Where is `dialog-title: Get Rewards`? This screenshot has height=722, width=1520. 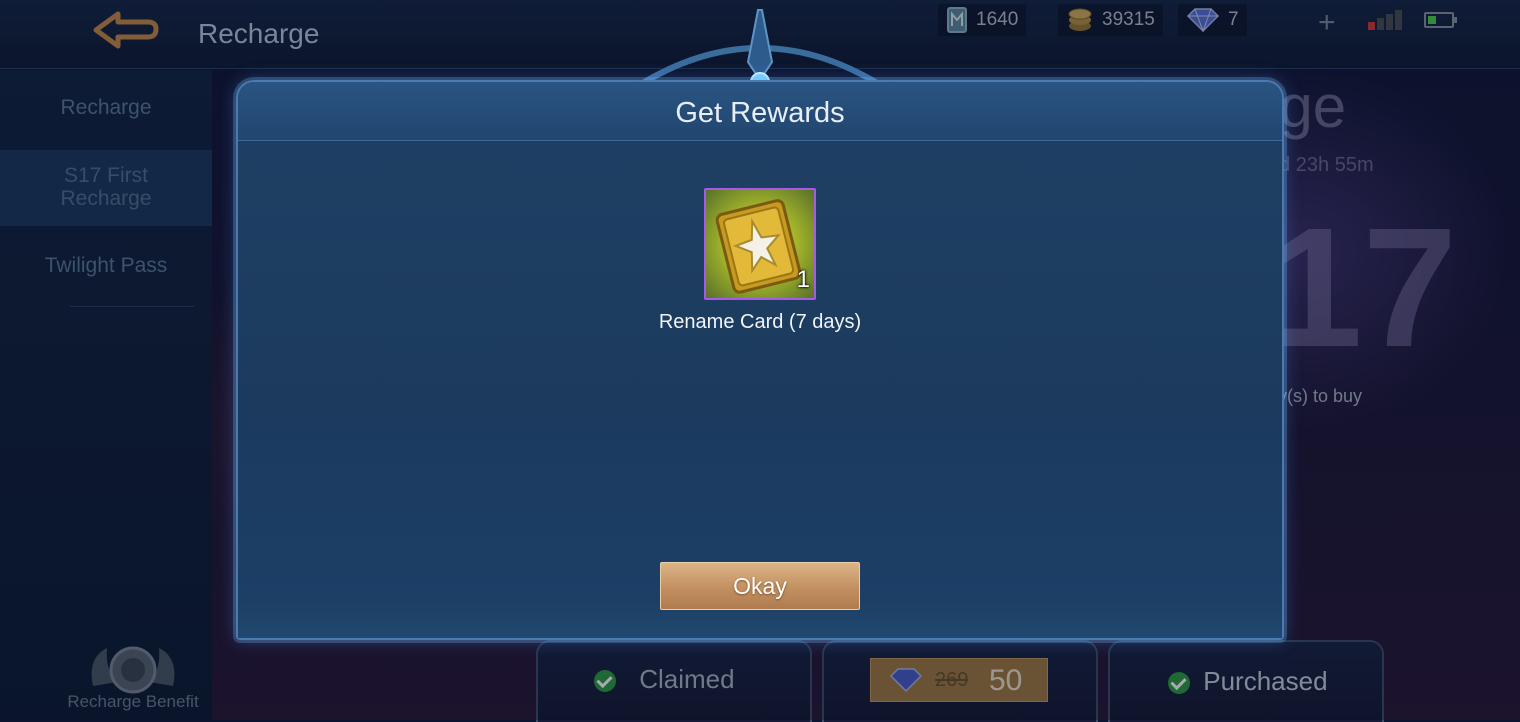
dialog-title: Get Rewards is located at coordinates (760, 113).